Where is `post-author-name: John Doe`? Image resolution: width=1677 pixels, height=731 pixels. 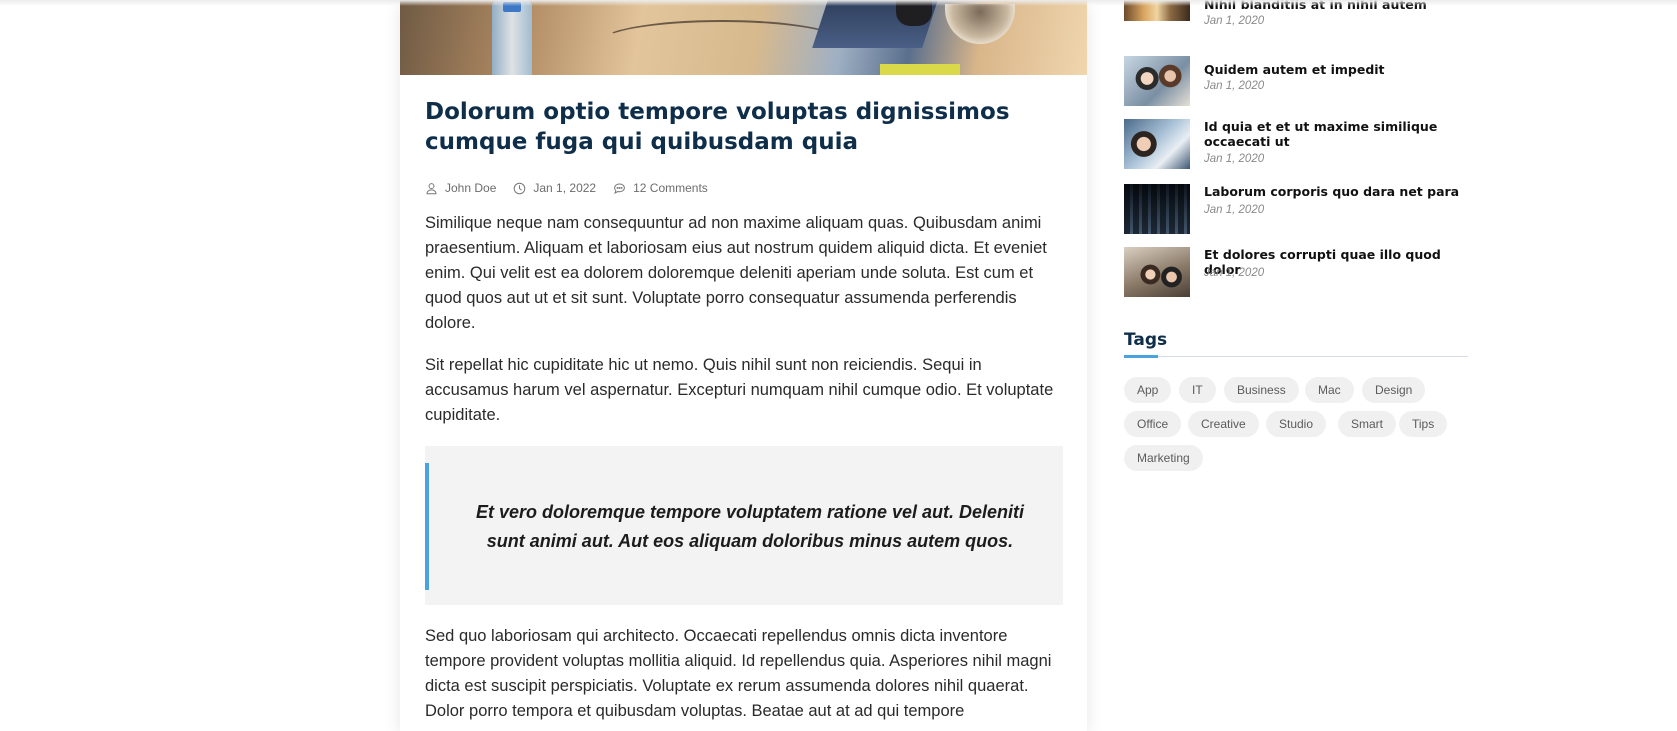
post-author-name: John Doe is located at coordinates (471, 188).